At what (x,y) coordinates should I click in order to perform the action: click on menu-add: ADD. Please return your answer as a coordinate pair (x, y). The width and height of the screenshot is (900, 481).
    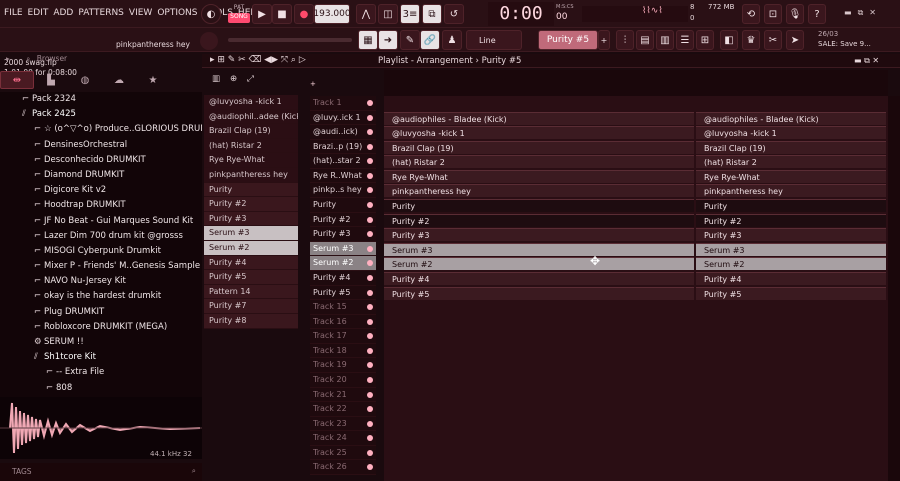
    Looking at the image, I should click on (63, 13).